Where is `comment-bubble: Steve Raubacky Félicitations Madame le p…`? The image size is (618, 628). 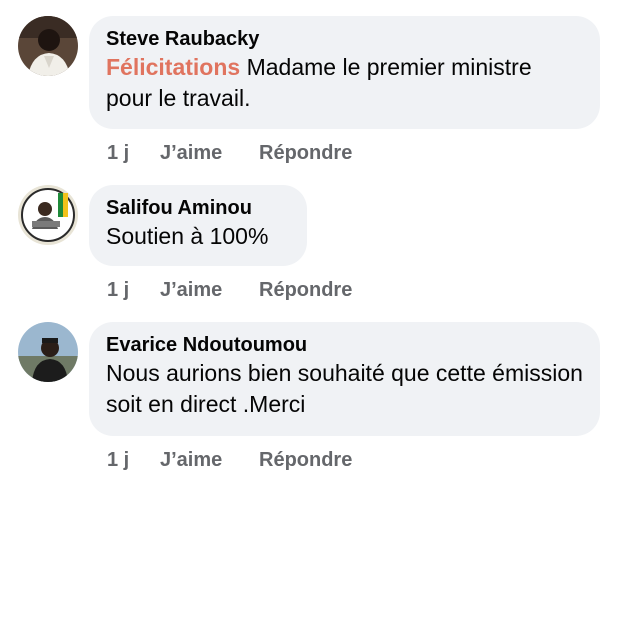
comment-bubble: Steve Raubacky Félicitations Madame le p… is located at coordinates (344, 72).